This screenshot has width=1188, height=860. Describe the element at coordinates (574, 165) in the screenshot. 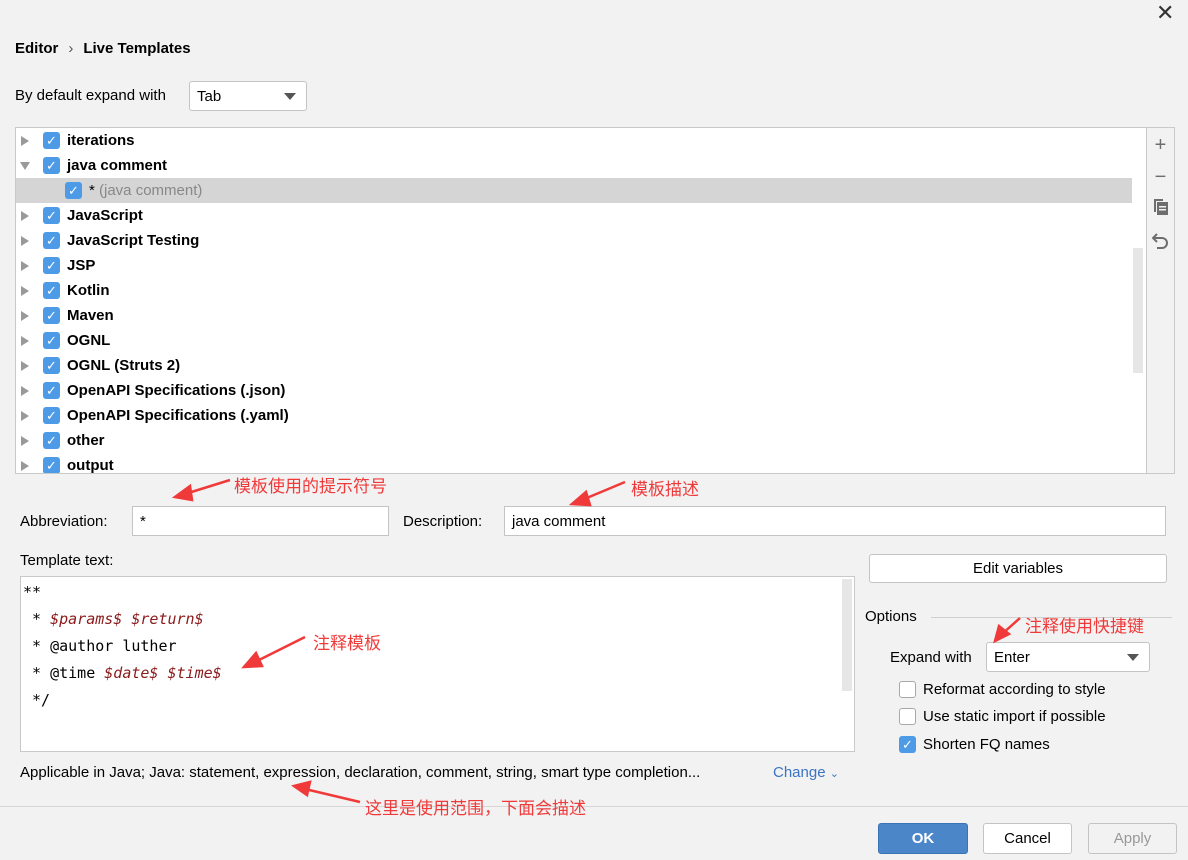

I see `template-group: ✓ java comment` at that location.